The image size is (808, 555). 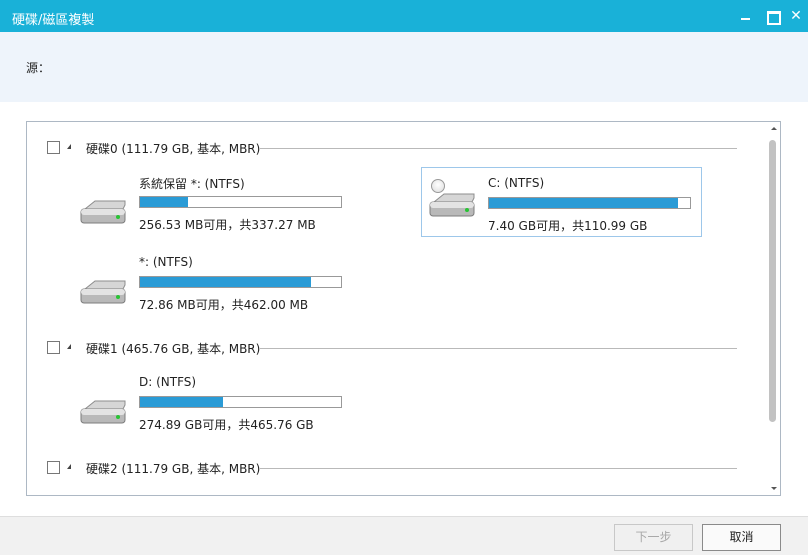 What do you see at coordinates (404, 16) in the screenshot?
I see `title-bar: 硬碟/磁區複製 ✕` at bounding box center [404, 16].